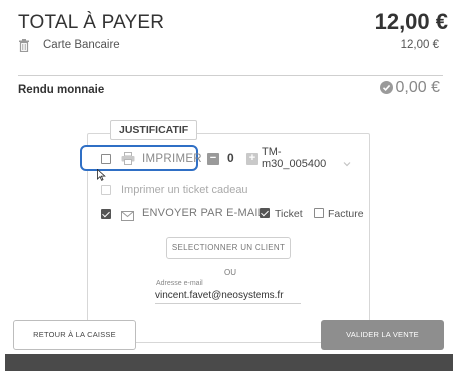 Image resolution: width=460 pixels, height=371 pixels. I want to click on back-to-till-button: RETOUR À LA CAISSE, so click(74, 335).